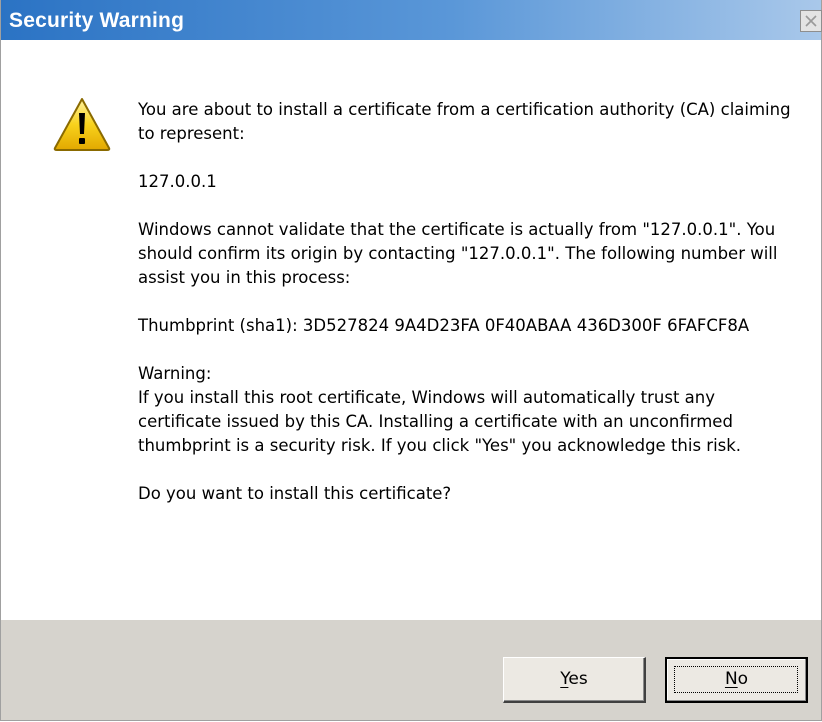 This screenshot has width=822, height=722. Describe the element at coordinates (411, 20) in the screenshot. I see `title-bar: Security Warning` at that location.